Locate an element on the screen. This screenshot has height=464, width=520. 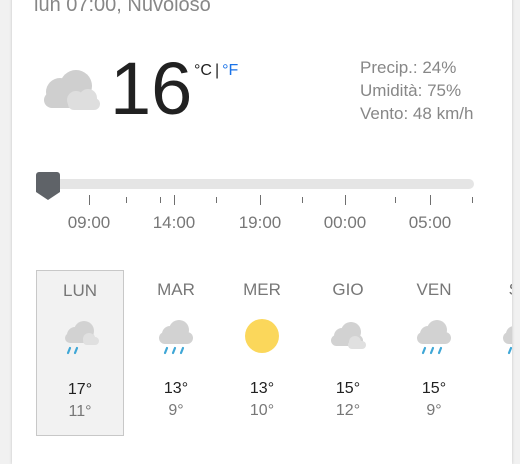
day-name: MAR is located at coordinates (176, 289).